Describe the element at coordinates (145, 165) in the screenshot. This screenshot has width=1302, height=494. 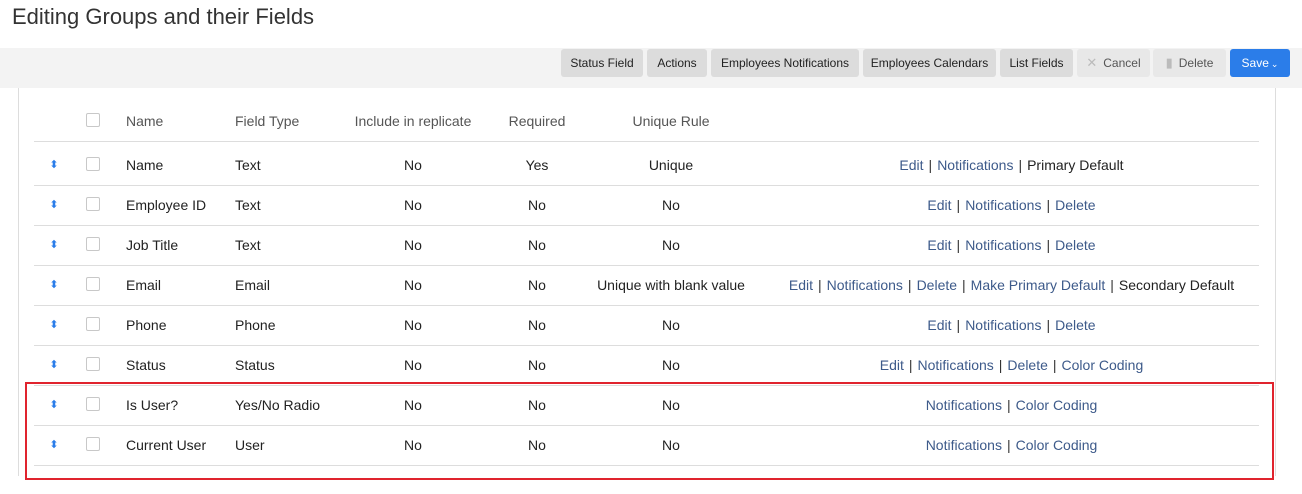
I see `field-name: Name` at that location.